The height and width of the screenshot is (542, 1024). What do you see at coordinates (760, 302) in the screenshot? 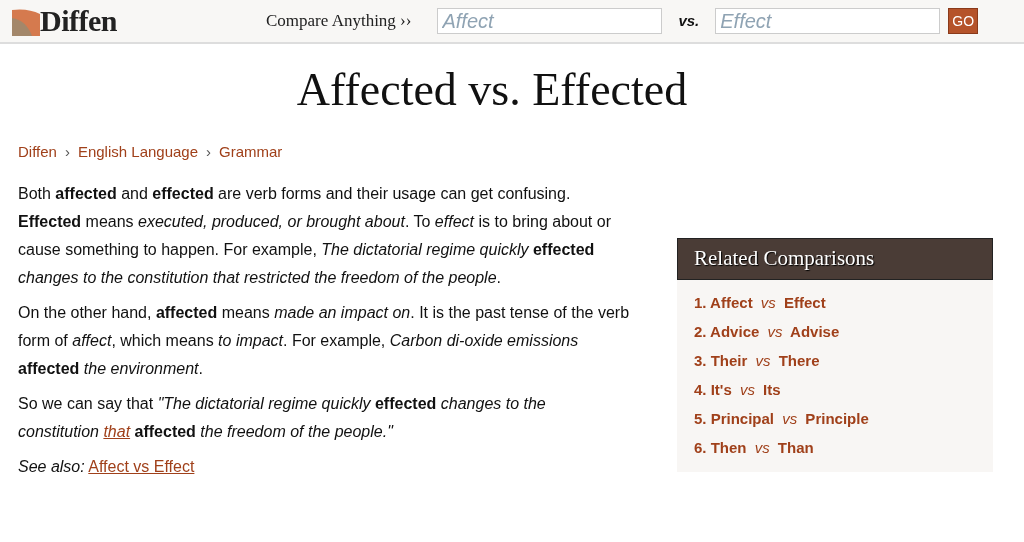
I see `related-link: 1. Affect vs Effect` at bounding box center [760, 302].